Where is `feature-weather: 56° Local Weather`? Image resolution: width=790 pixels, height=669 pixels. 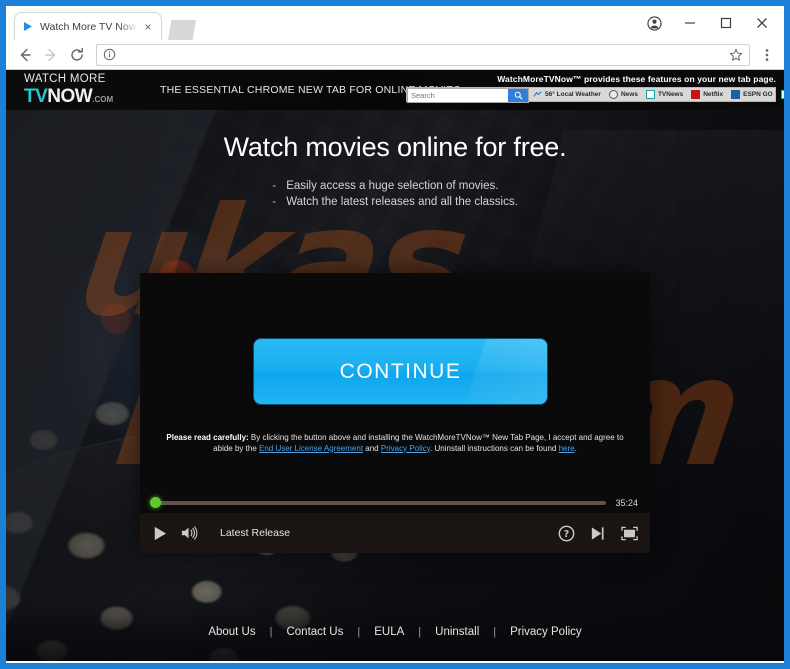
feature-weather: 56° Local Weather is located at coordinates (567, 94).